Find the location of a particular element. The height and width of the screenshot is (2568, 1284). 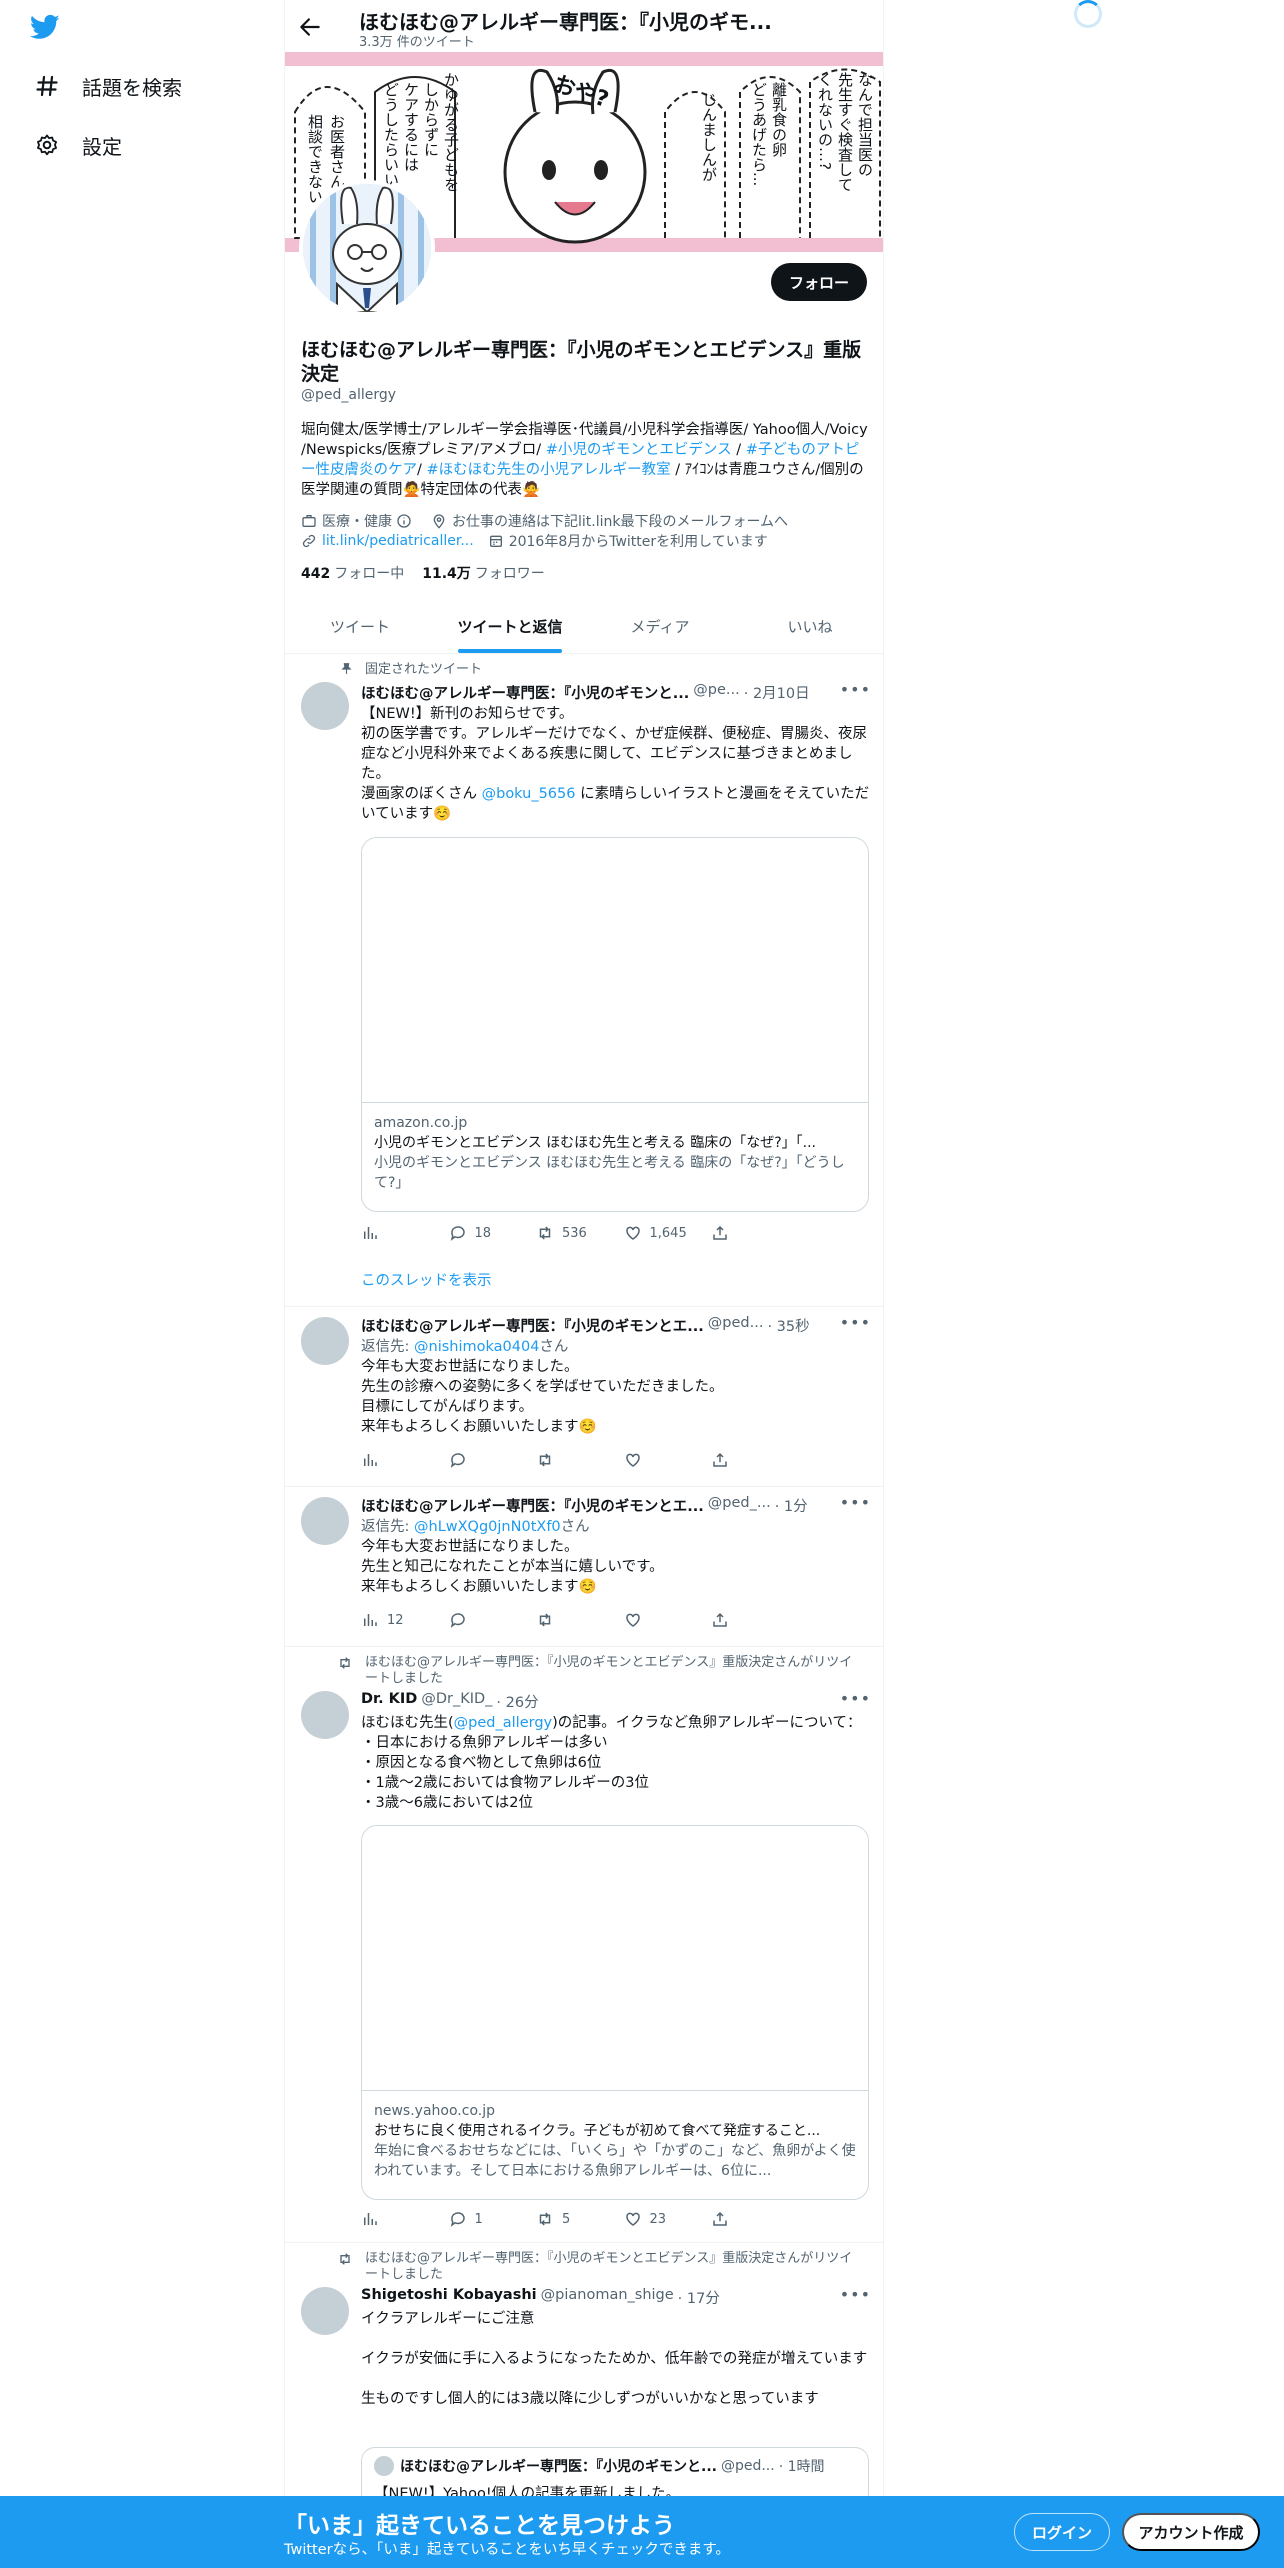

like-button: 1,645 is located at coordinates (664, 1233).